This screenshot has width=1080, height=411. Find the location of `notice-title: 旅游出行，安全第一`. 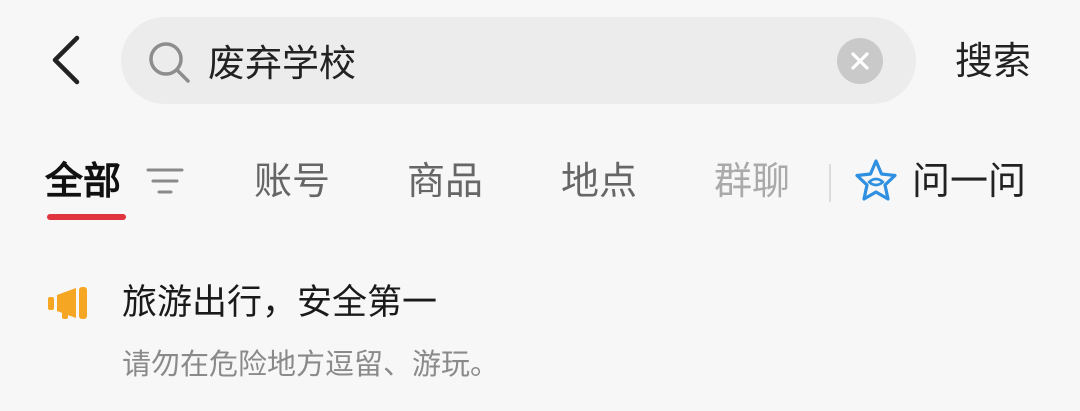

notice-title: 旅游出行，安全第一 is located at coordinates (280, 303).